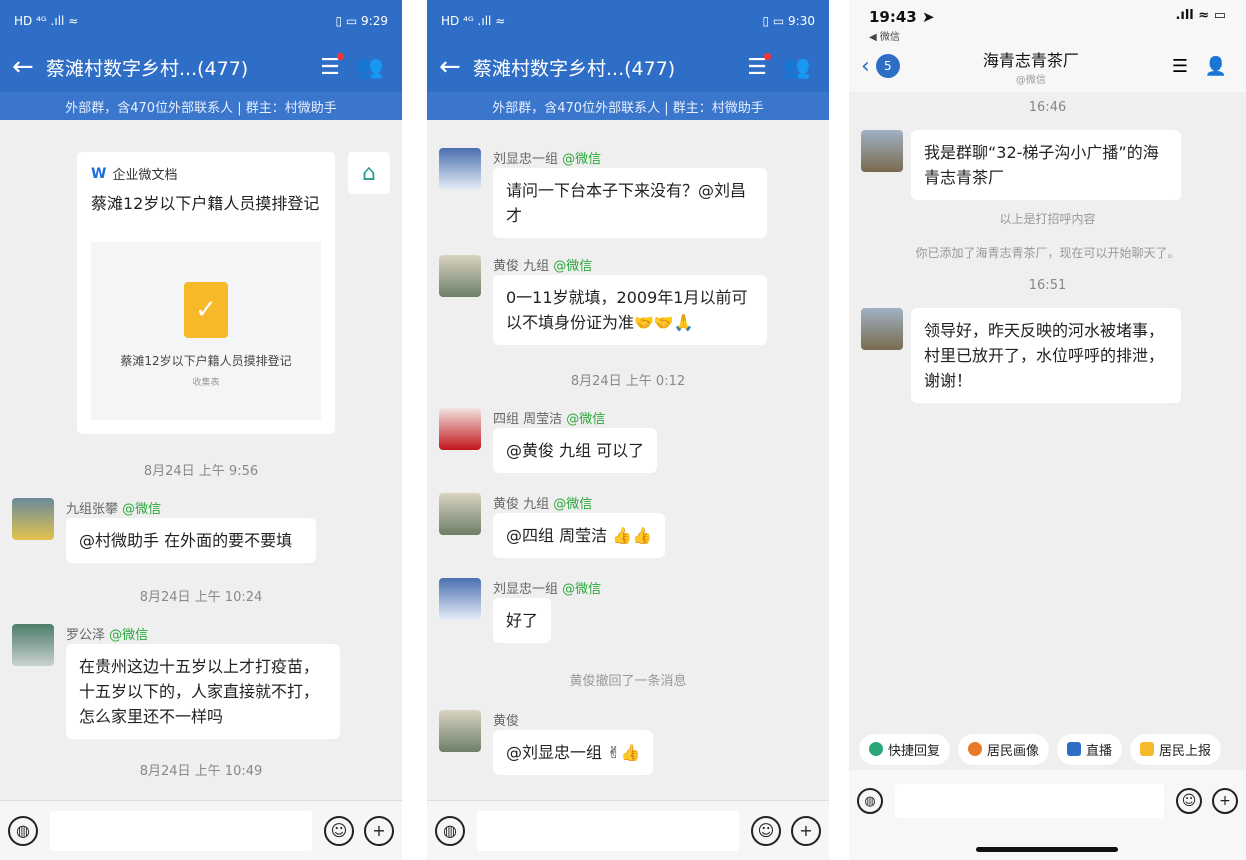 The width and height of the screenshot is (1246, 860). I want to click on live-button: 直播, so click(1090, 749).